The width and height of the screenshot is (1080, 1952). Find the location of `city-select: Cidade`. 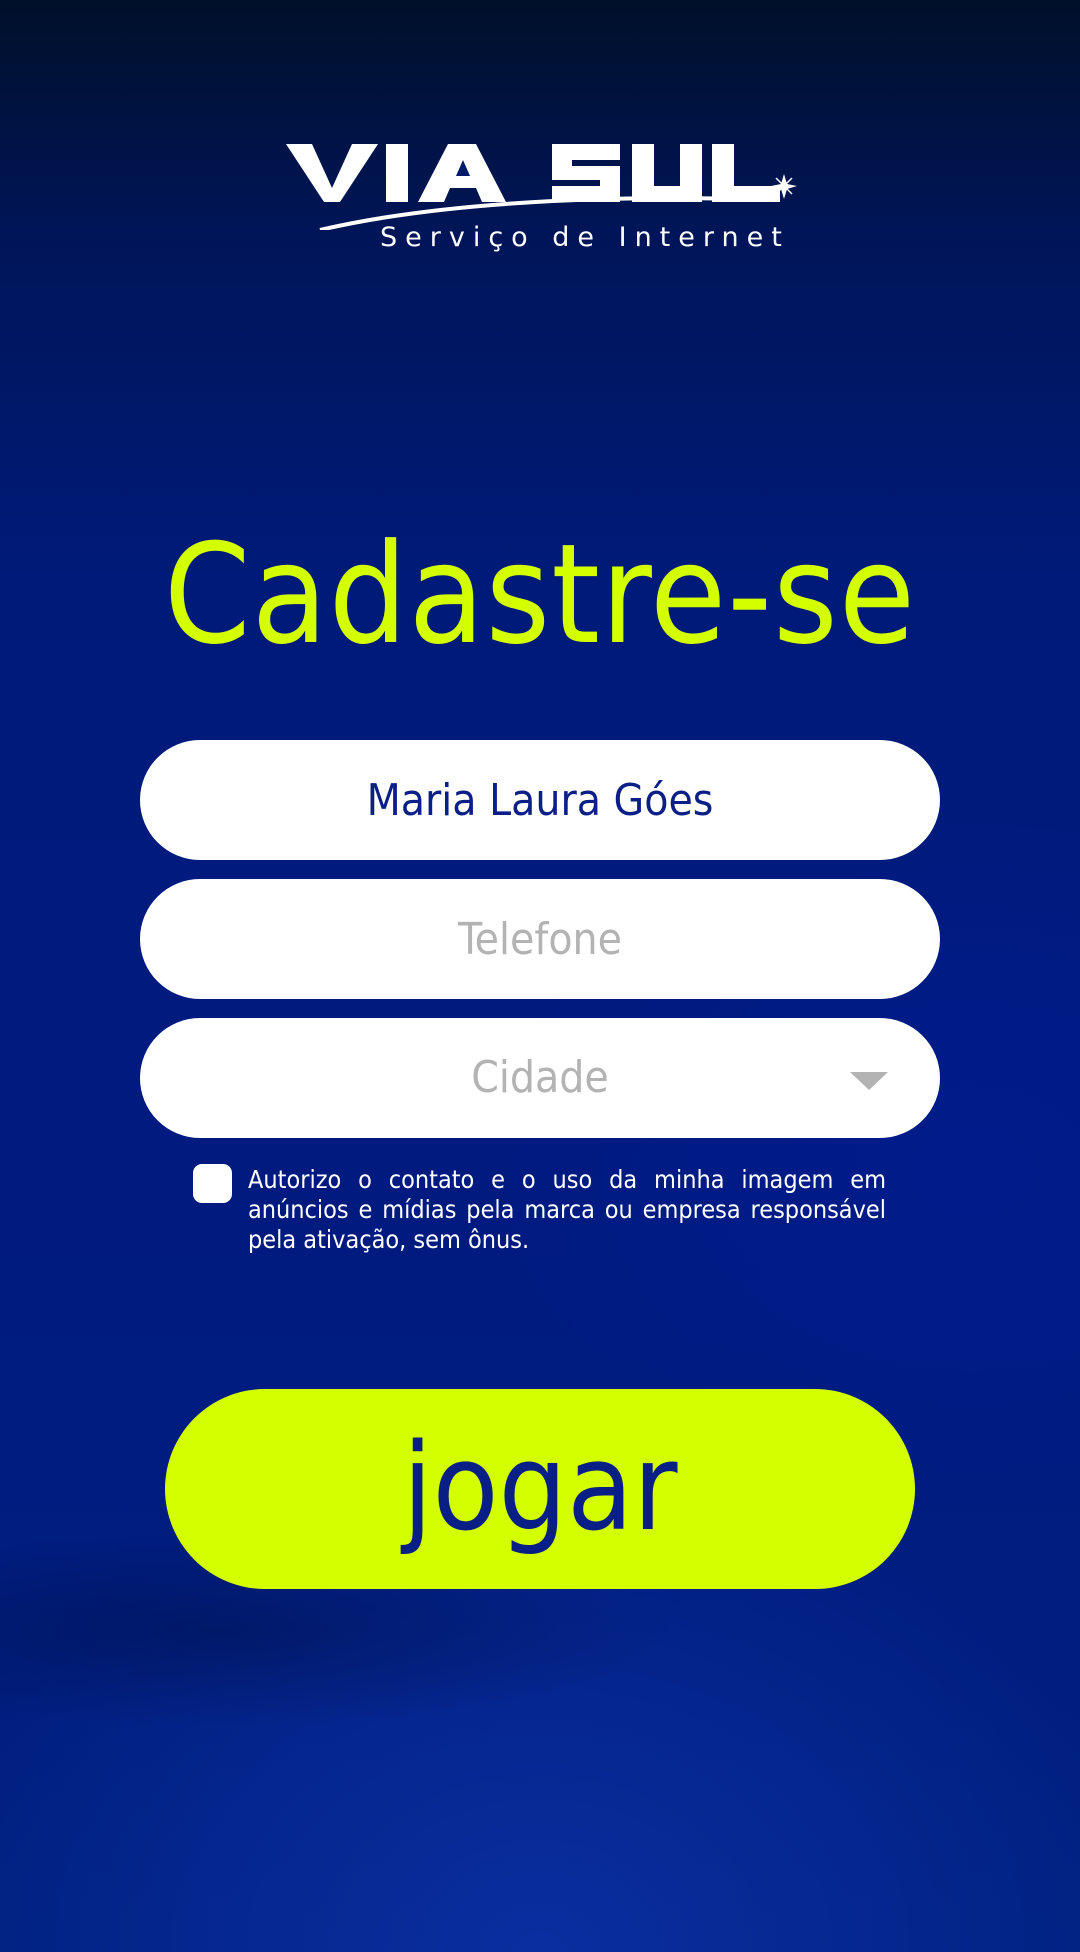

city-select: Cidade is located at coordinates (540, 1078).